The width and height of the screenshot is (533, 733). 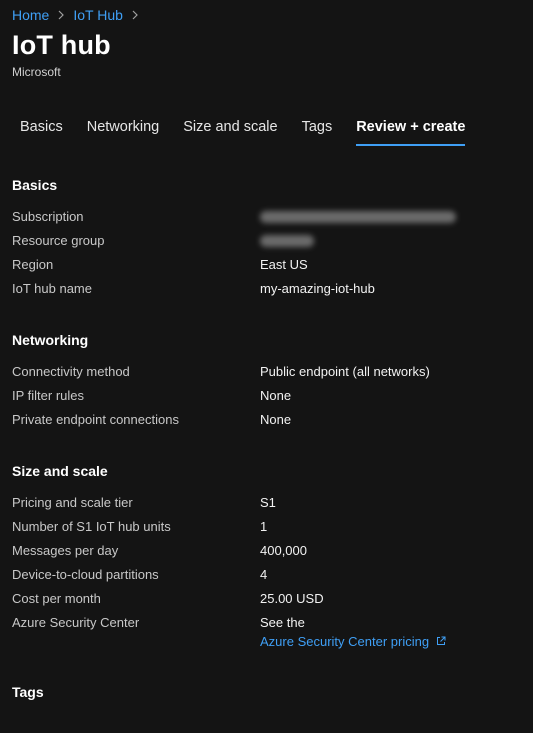 I want to click on summary-row-private-endpoint: Private endpoint connections None, so click(x=267, y=421).